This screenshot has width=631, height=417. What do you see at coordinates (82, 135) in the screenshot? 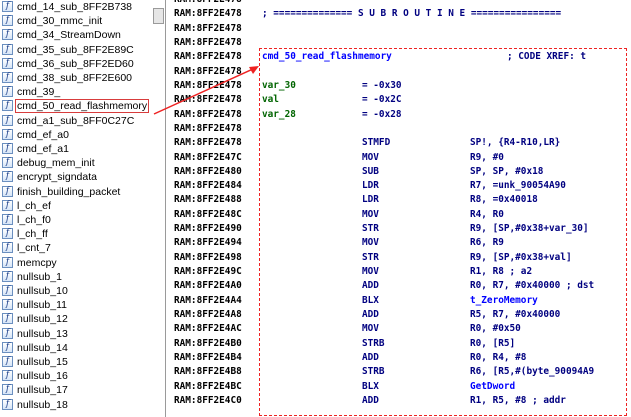
I see `function-item: f cmd_ef_a0` at bounding box center [82, 135].